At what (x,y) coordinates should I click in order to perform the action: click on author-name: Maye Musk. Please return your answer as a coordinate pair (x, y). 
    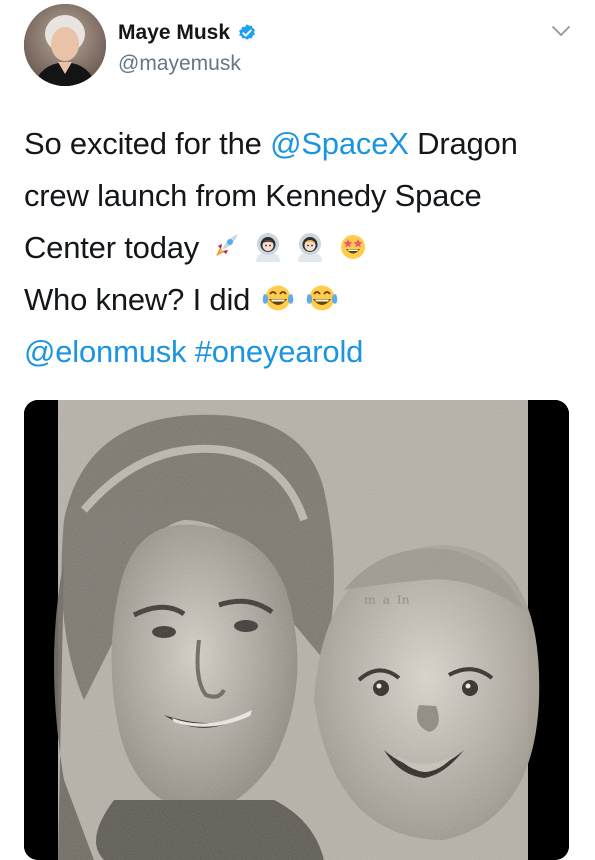
    Looking at the image, I should click on (174, 33).